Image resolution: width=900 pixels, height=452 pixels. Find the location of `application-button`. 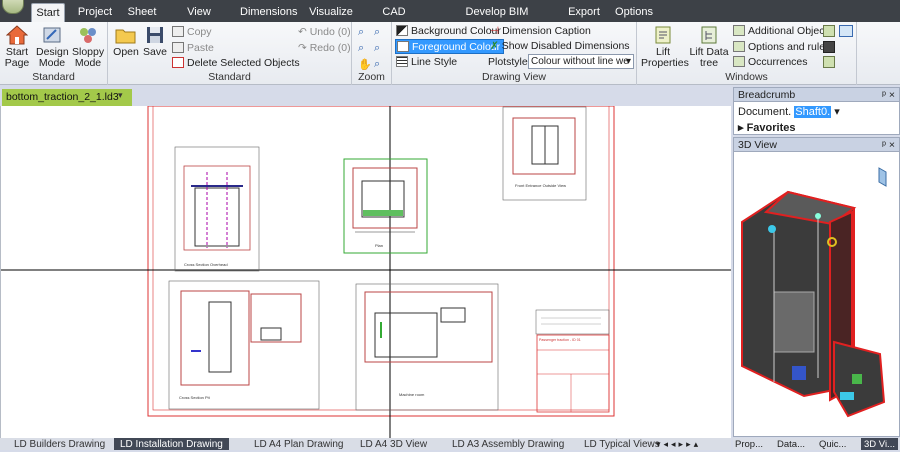

application-button is located at coordinates (13, 7).